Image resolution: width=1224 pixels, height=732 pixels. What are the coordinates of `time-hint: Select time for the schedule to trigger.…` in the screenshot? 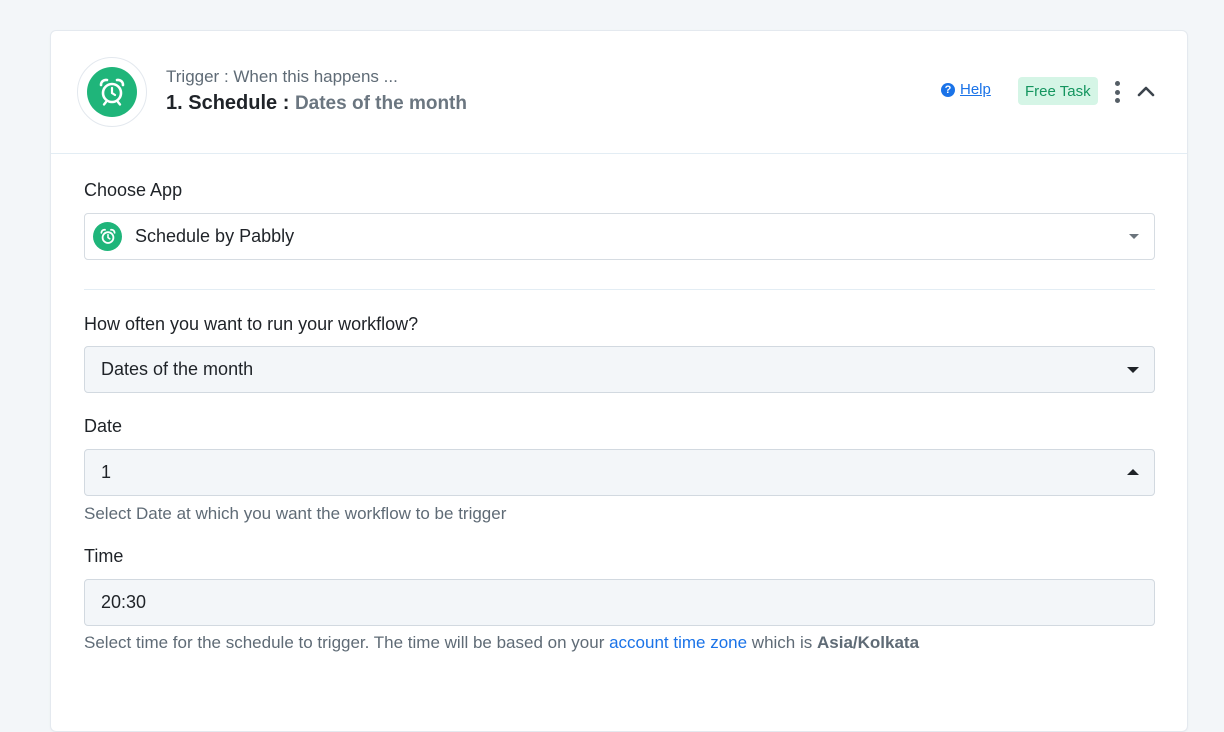 It's located at (501, 643).